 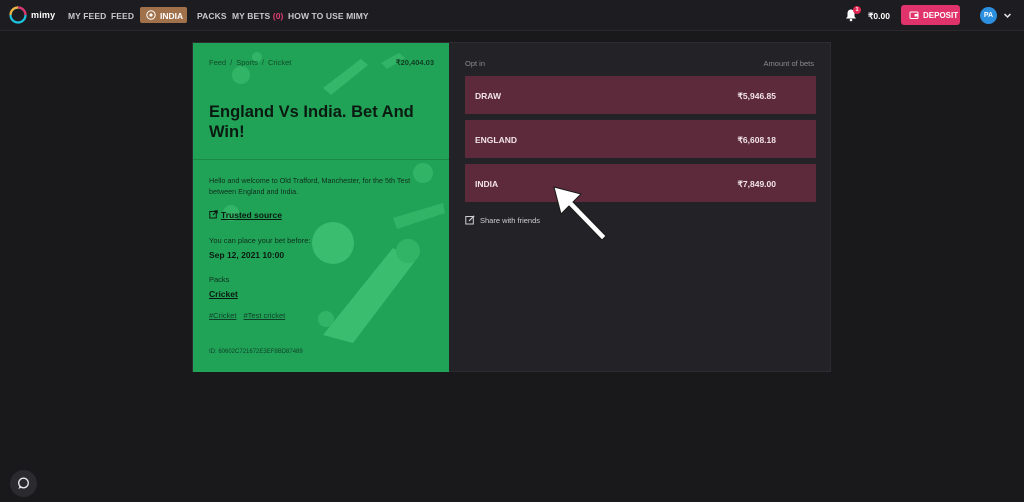 I want to click on amount-of-bets-label: Amount of bets, so click(x=788, y=63).